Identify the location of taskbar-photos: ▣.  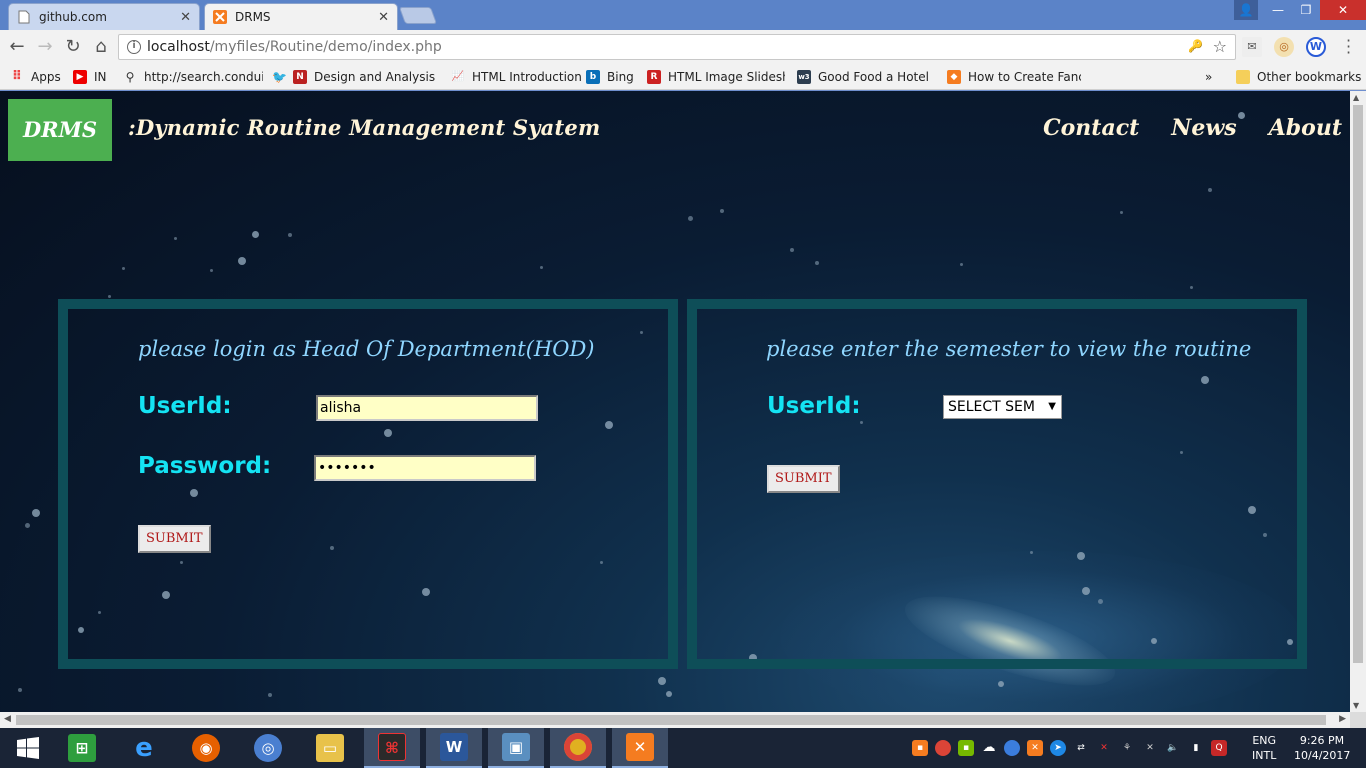
(516, 748).